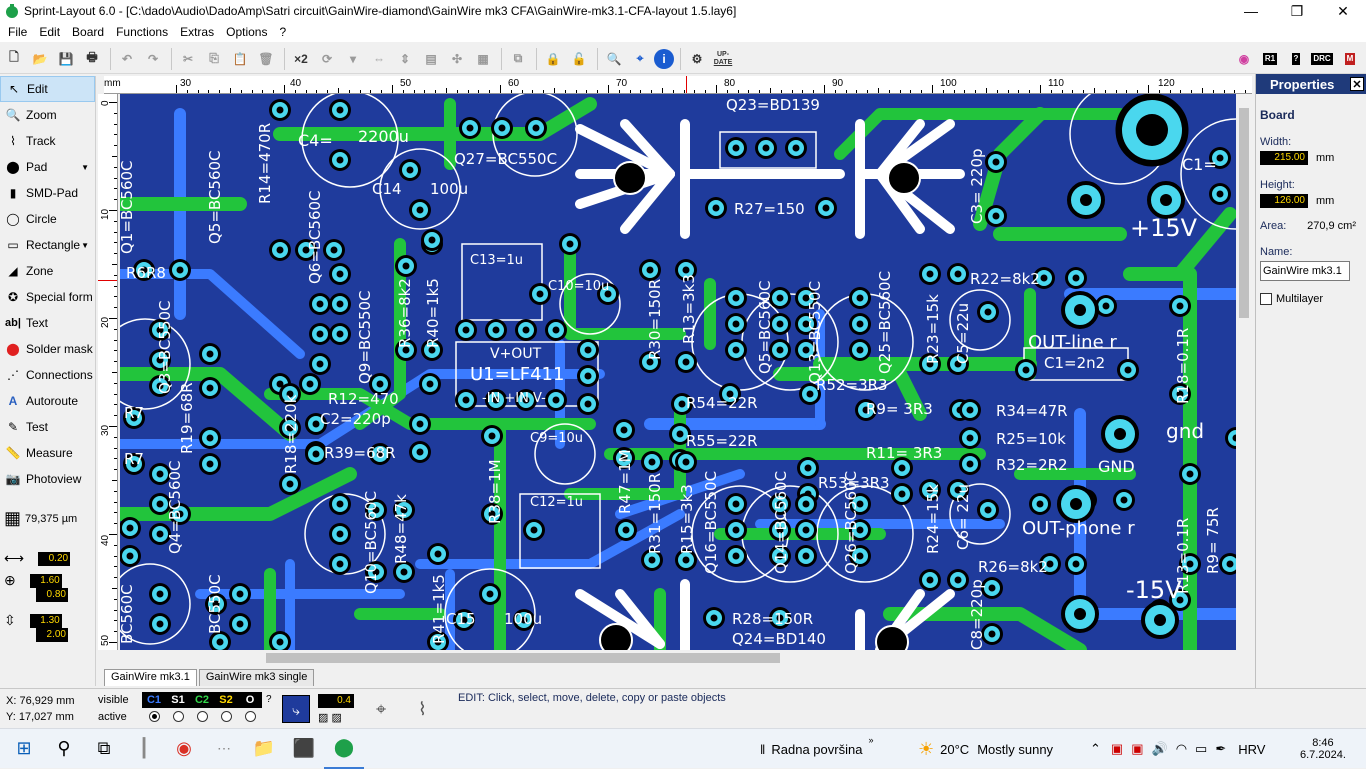 This screenshot has height=769, width=1366. What do you see at coordinates (47, 427) in the screenshot?
I see `tool-test: ✎ Test` at bounding box center [47, 427].